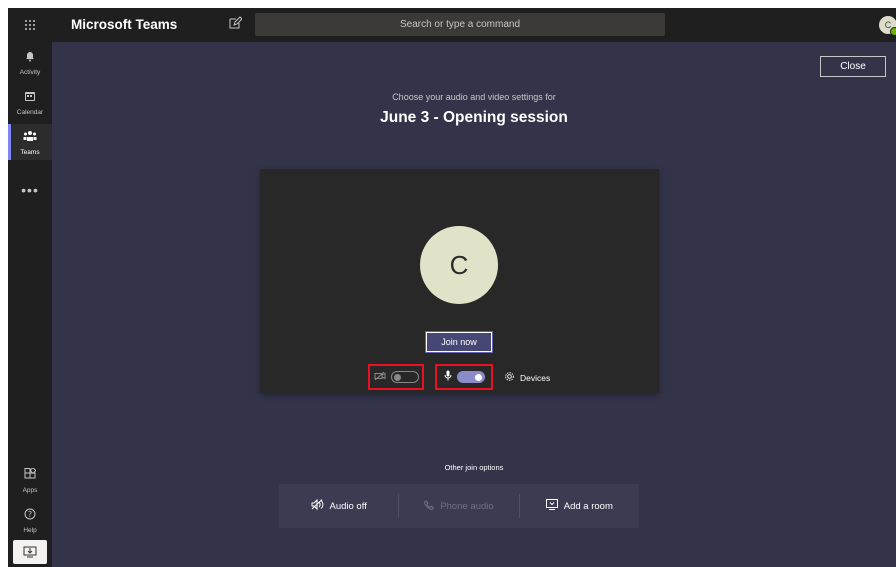 Image resolution: width=896 pixels, height=567 pixels. I want to click on rail-item-label: Calendar, so click(30, 112).